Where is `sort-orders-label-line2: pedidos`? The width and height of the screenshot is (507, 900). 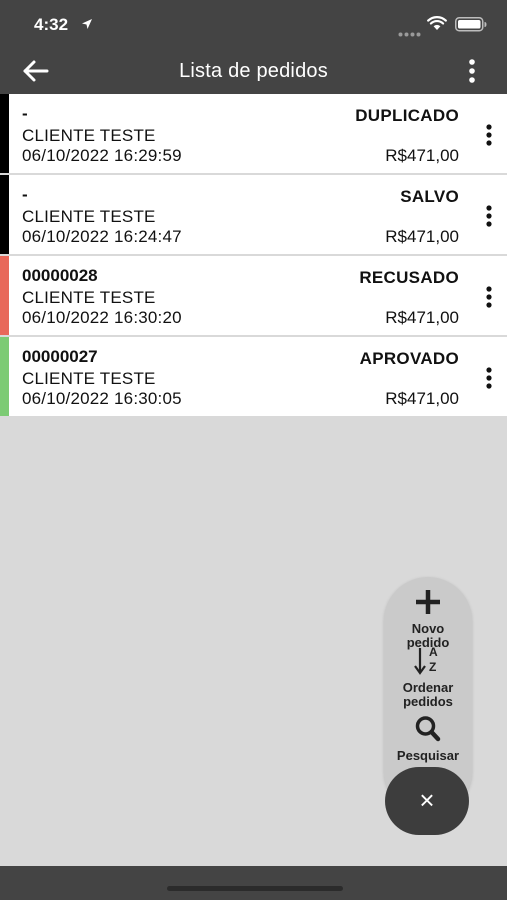
sort-orders-label-line2: pedidos is located at coordinates (428, 701).